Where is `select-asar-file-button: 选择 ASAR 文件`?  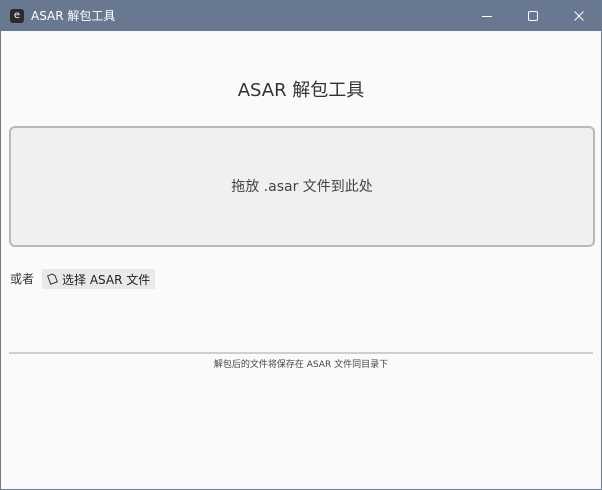 select-asar-file-button: 选择 ASAR 文件 is located at coordinates (99, 279).